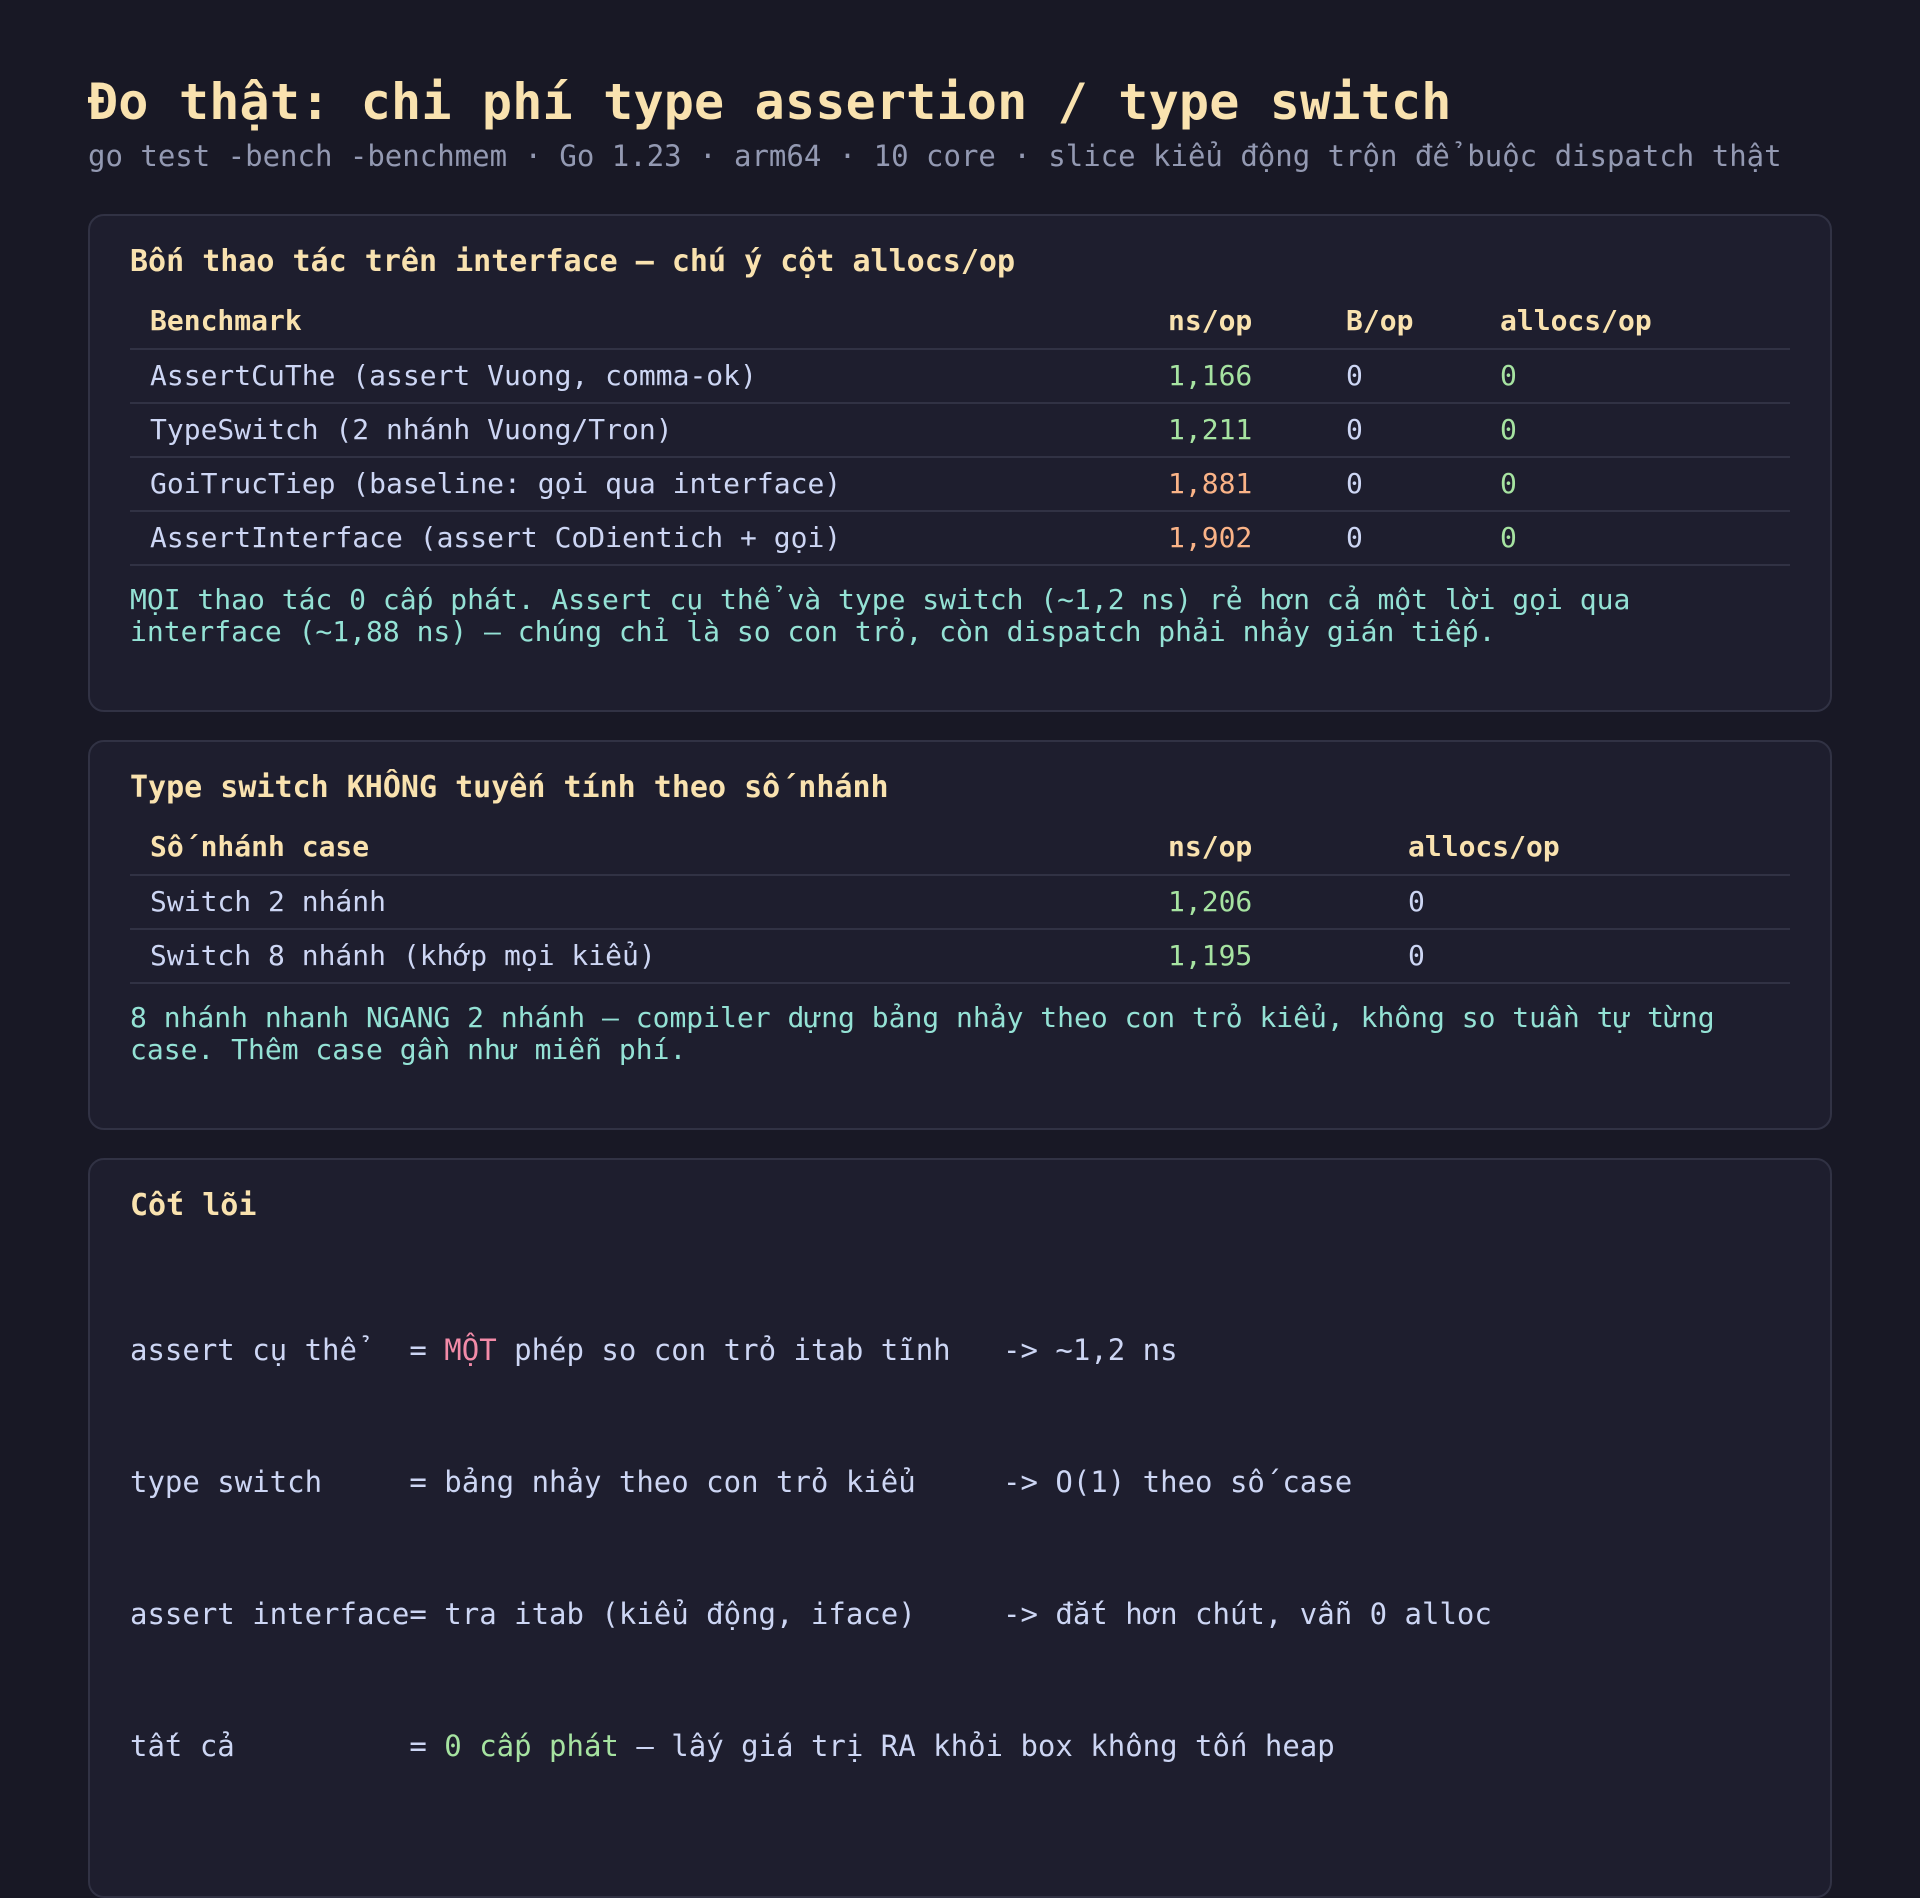  I want to click on summary-label: type switch, so click(270, 1482).